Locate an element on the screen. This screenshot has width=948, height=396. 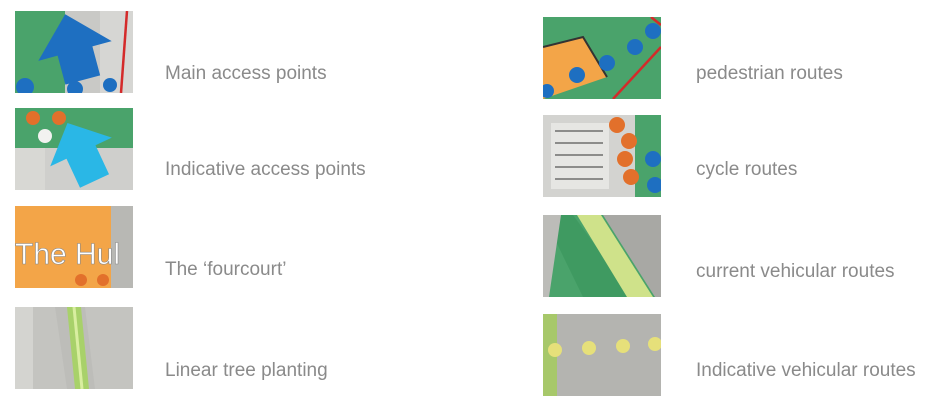
indicative-vehicular-route-icon is located at coordinates (602, 355).